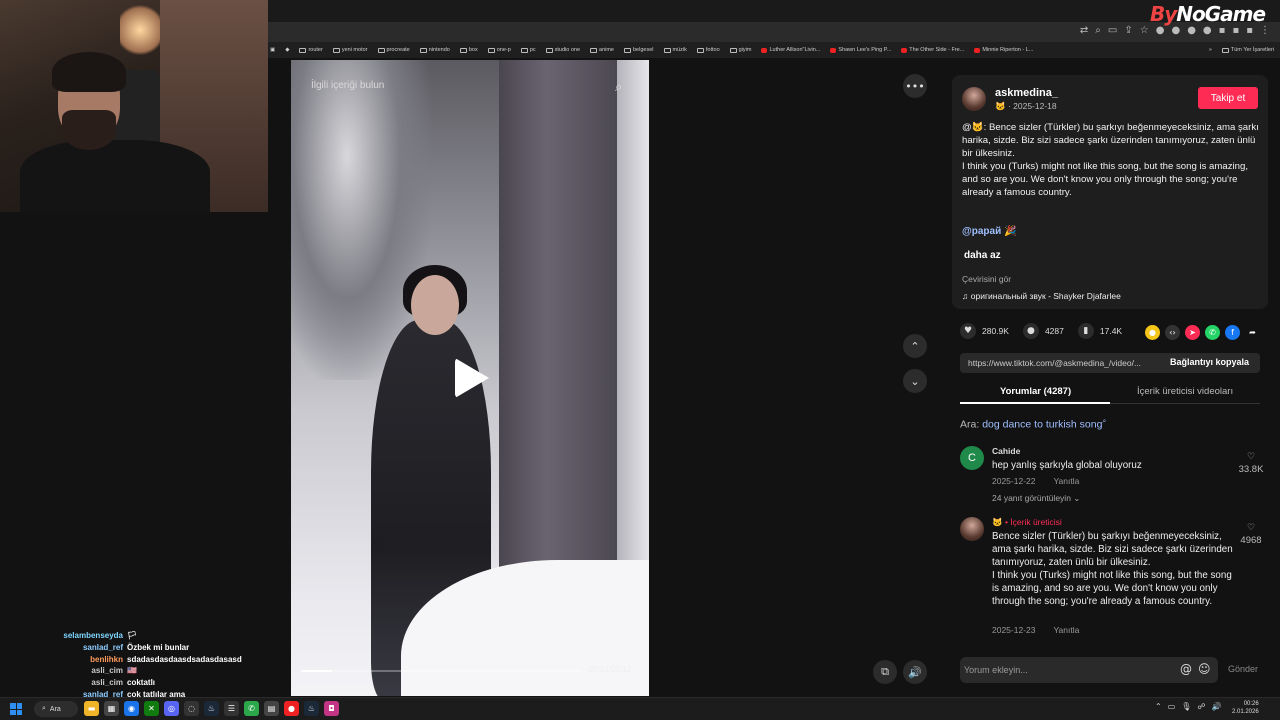  Describe the element at coordinates (1265, 30) in the screenshot. I see `menu-icon: ⋮` at that location.